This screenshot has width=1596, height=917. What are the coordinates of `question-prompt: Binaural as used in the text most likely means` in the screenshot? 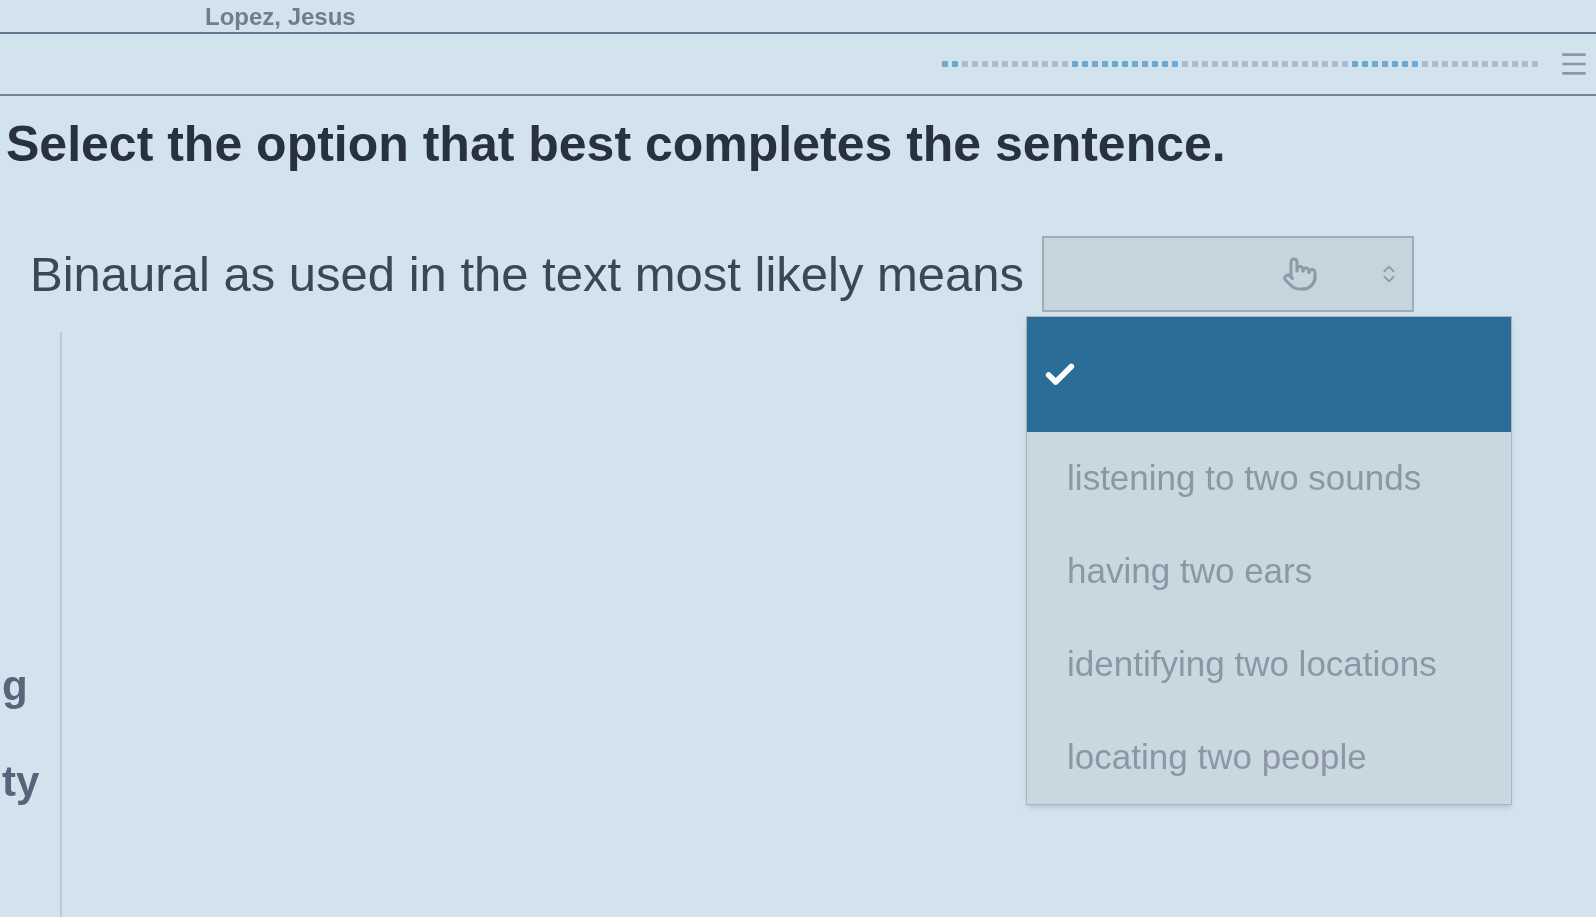 It's located at (527, 274).